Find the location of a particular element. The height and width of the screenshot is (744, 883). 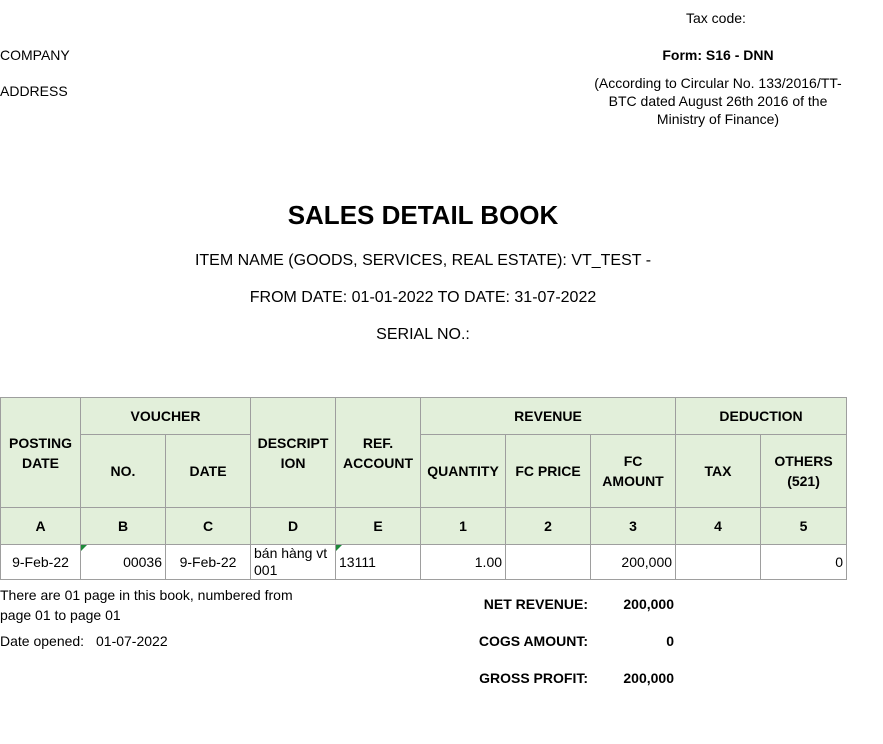

tax-code-label: Tax code: is located at coordinates (716, 18).